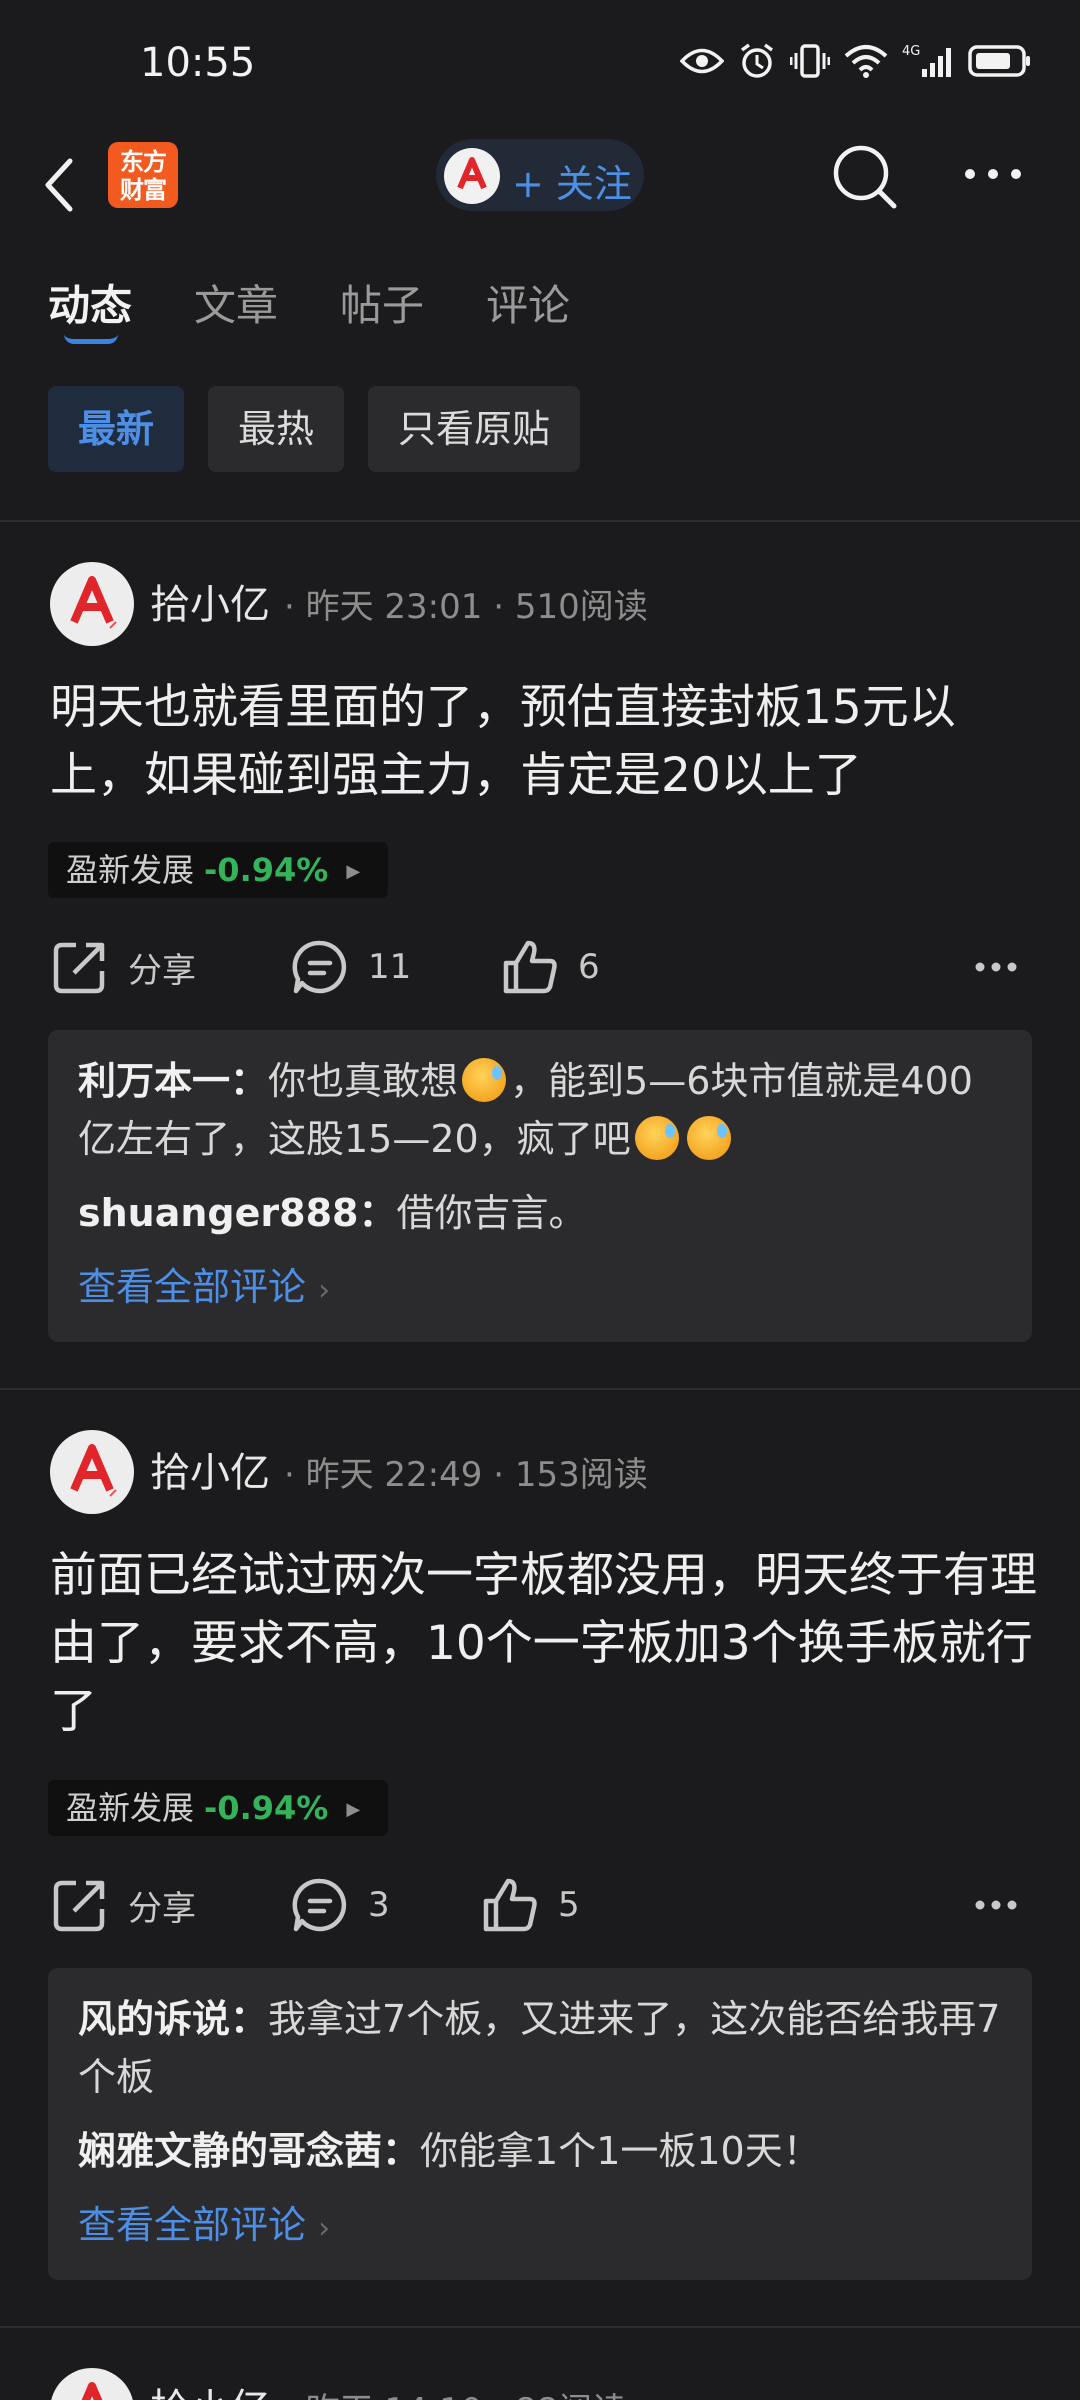 The height and width of the screenshot is (2400, 1080). I want to click on follow-label: + 关注, so click(572, 184).